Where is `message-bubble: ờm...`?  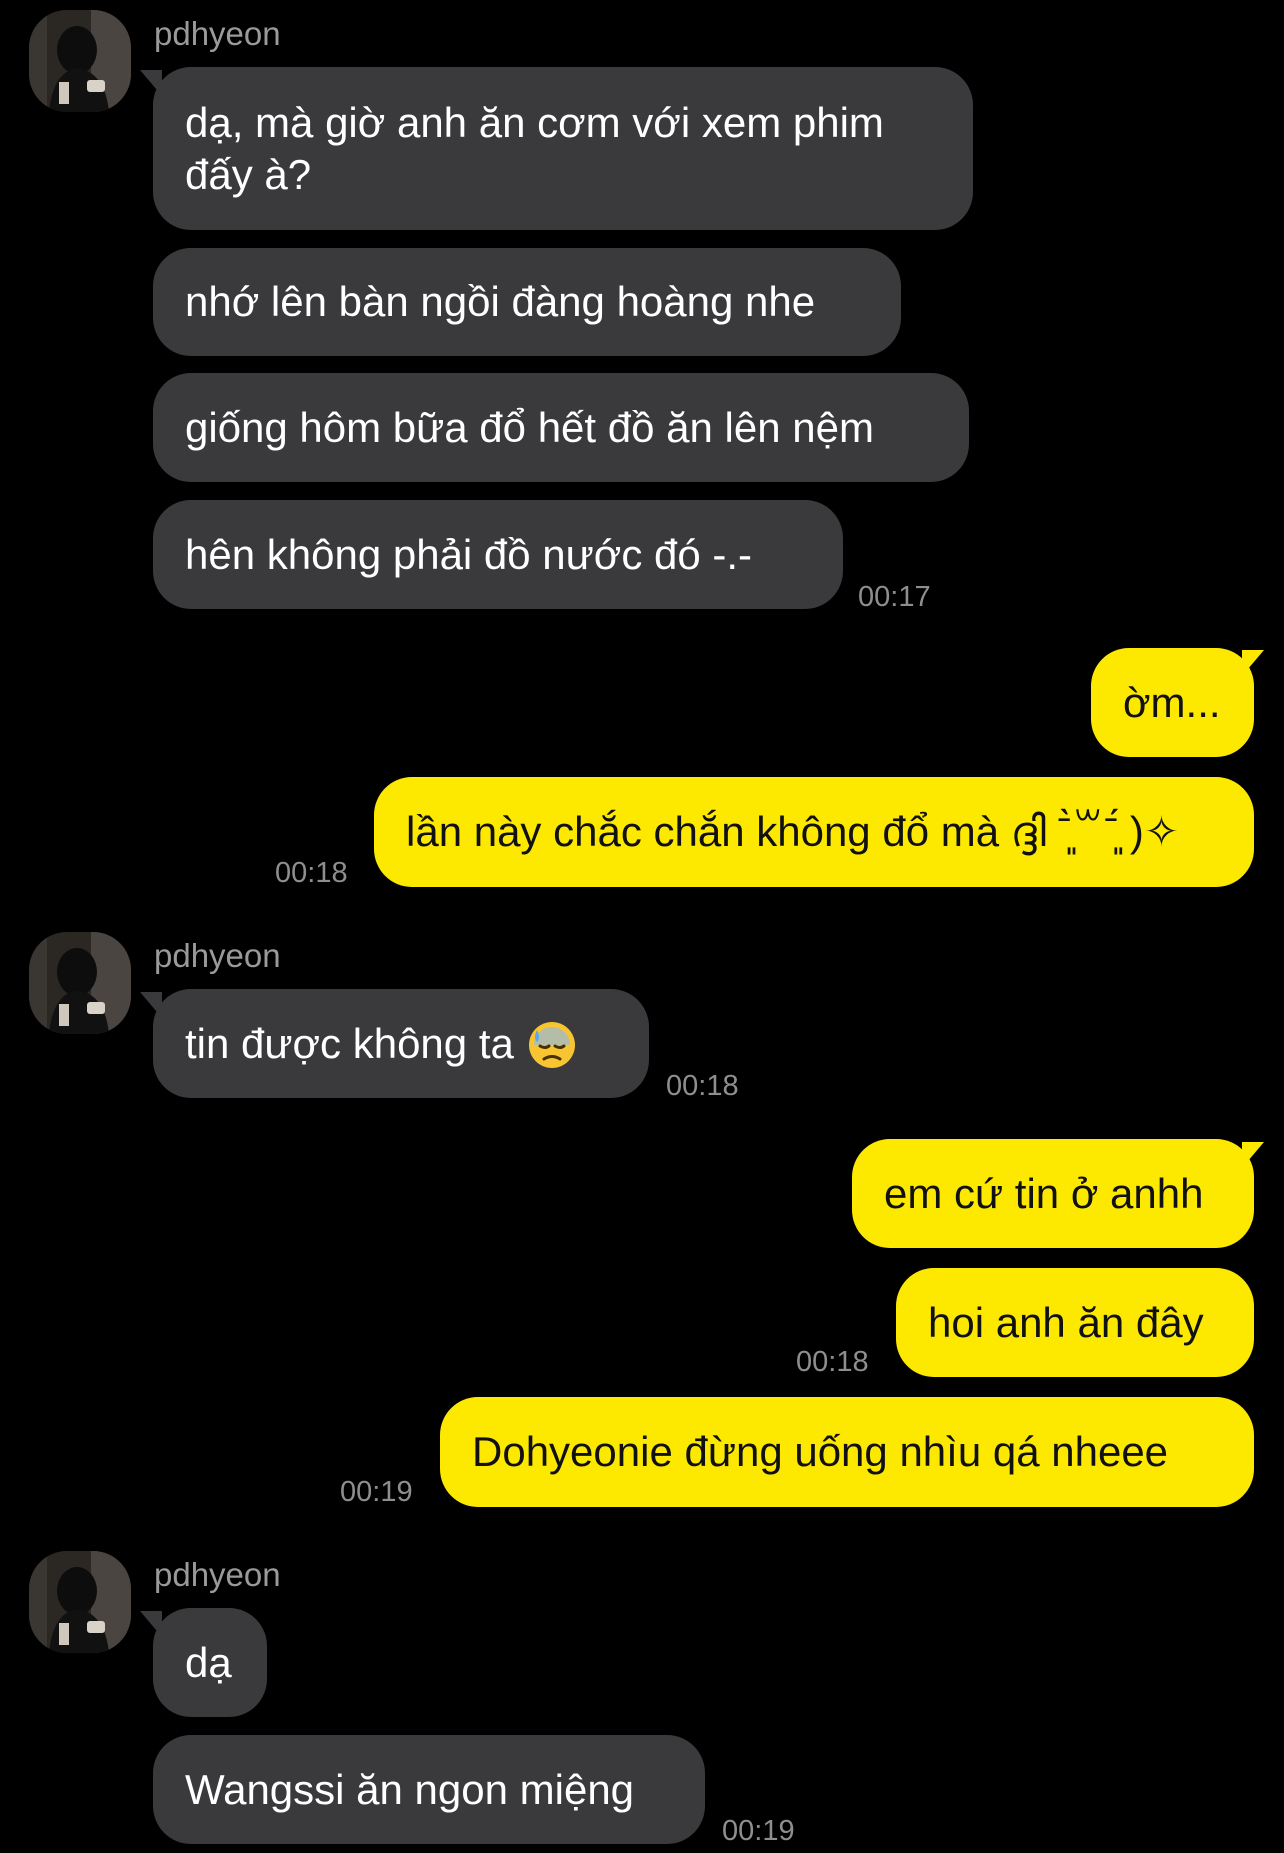 message-bubble: ờm... is located at coordinates (1172, 702).